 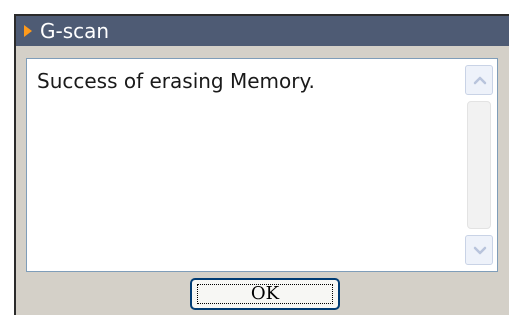 I want to click on title-arrow-icon, so click(x=28, y=31).